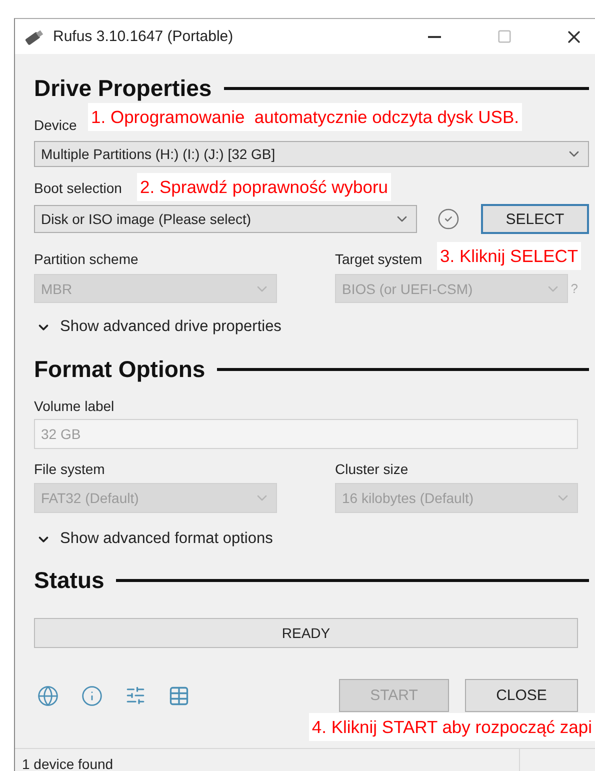 This screenshot has width=595, height=771. I want to click on field-label: Target system, so click(378, 259).